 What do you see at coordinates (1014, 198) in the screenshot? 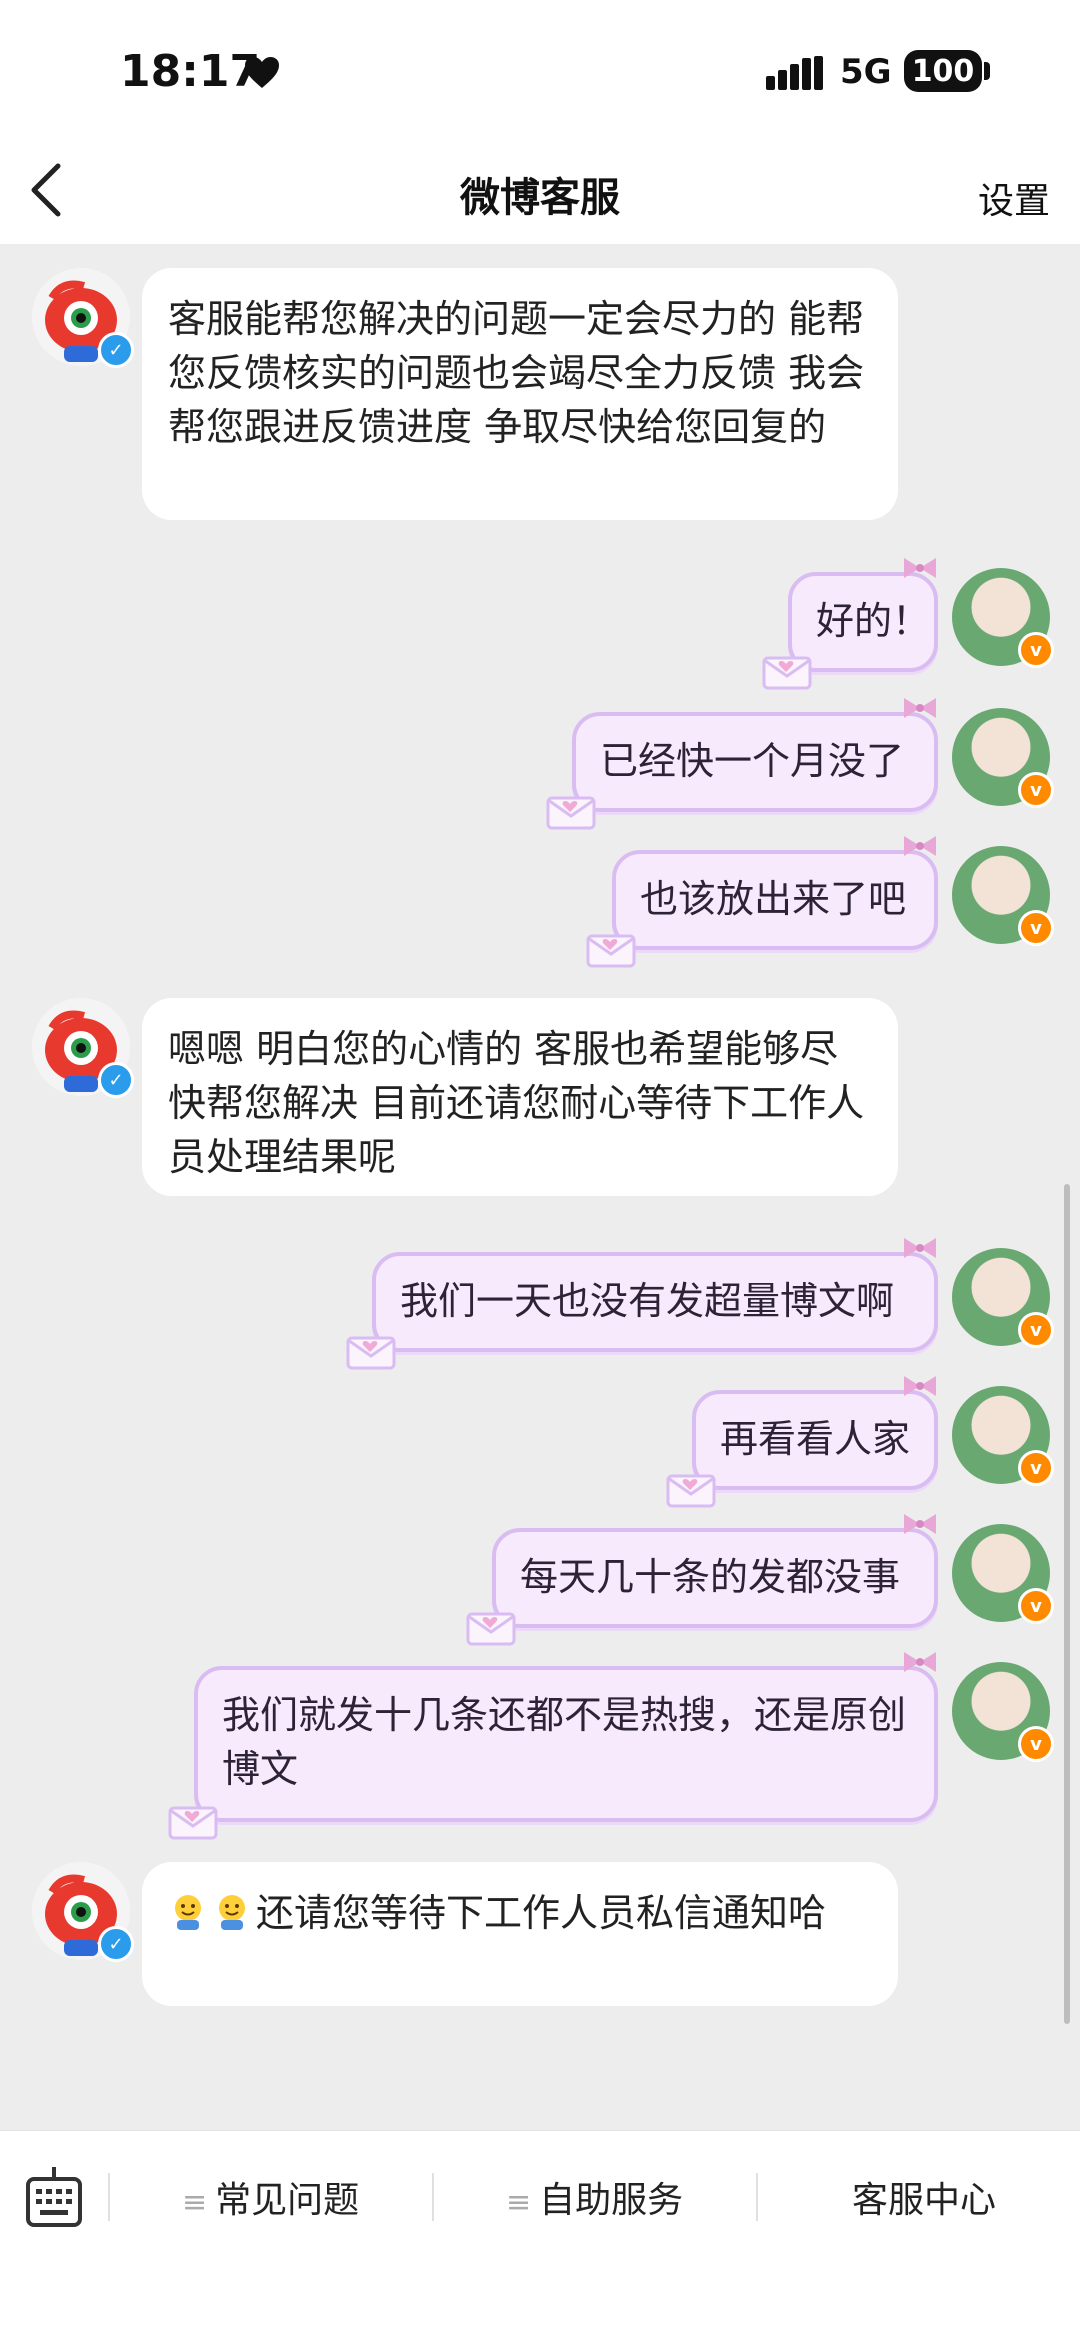
I see `settings-button: 设置` at bounding box center [1014, 198].